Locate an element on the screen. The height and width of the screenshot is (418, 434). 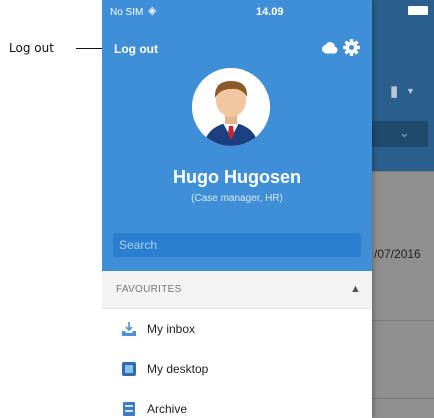
gear-icon is located at coordinates (351, 47).